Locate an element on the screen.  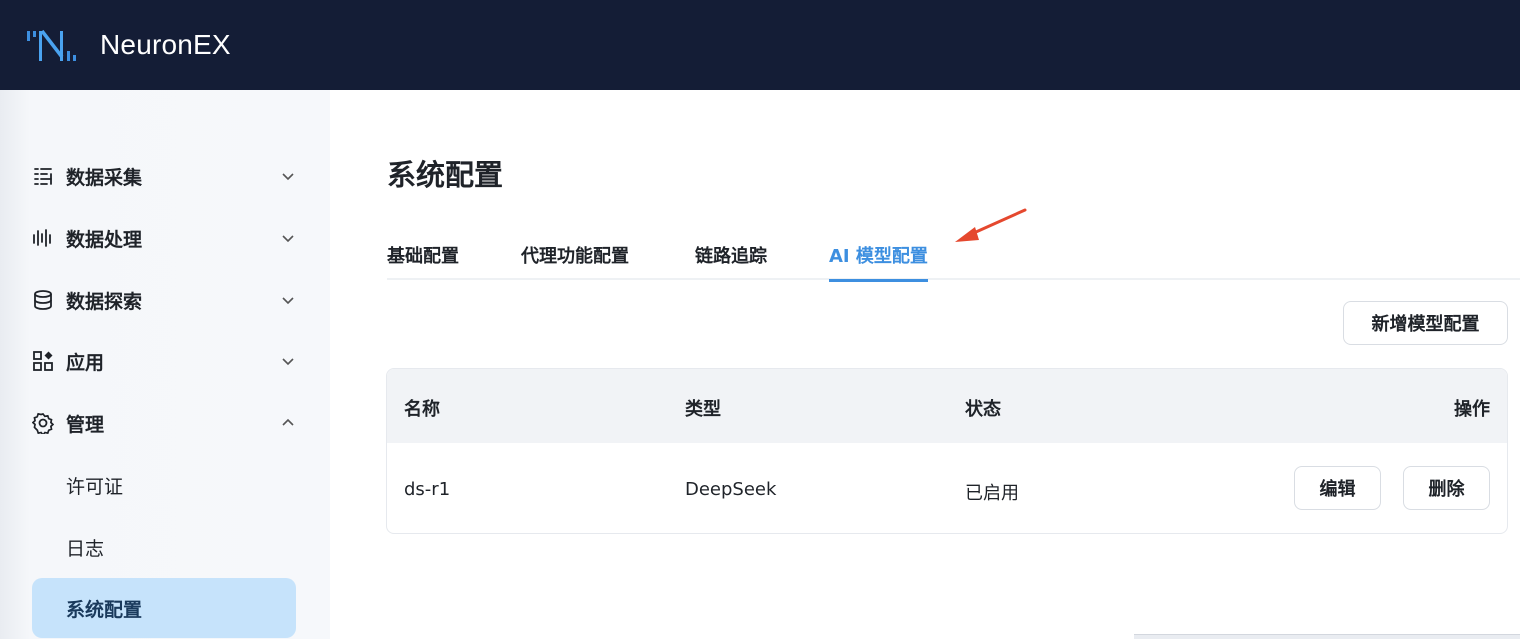
tab-proxy-config: 代理功能配置 is located at coordinates (575, 262).